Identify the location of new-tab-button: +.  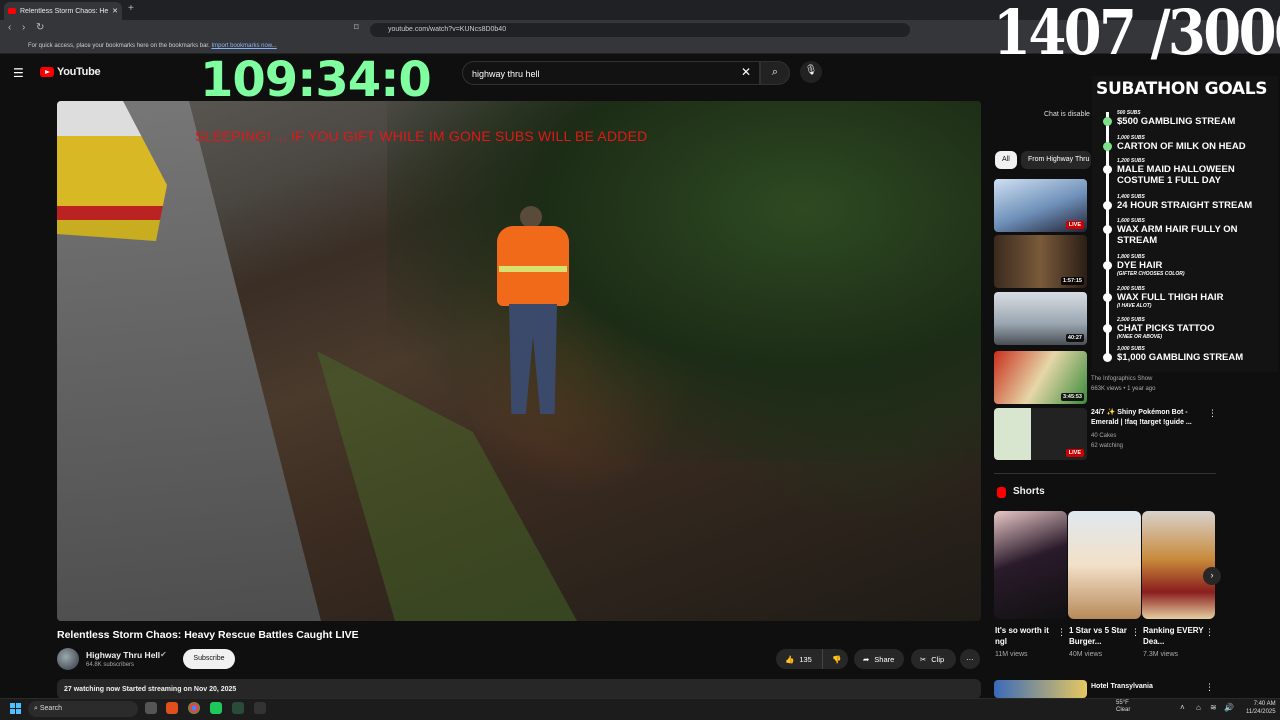
(131, 8).